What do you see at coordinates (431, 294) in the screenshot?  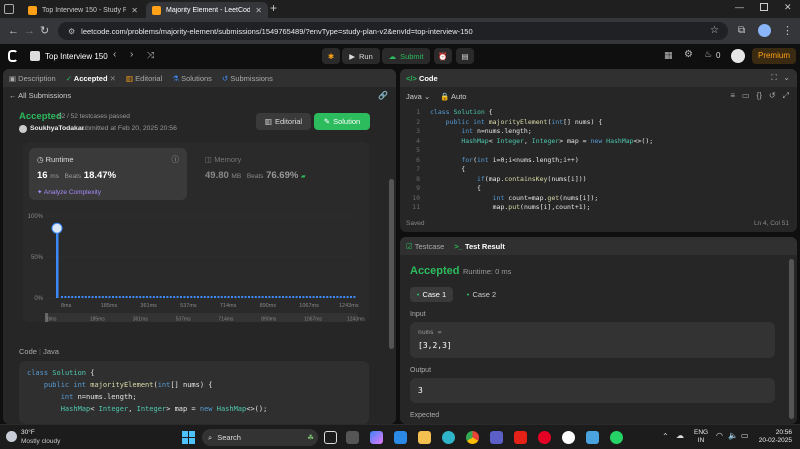 I see `case-1-tab: • Case 1` at bounding box center [431, 294].